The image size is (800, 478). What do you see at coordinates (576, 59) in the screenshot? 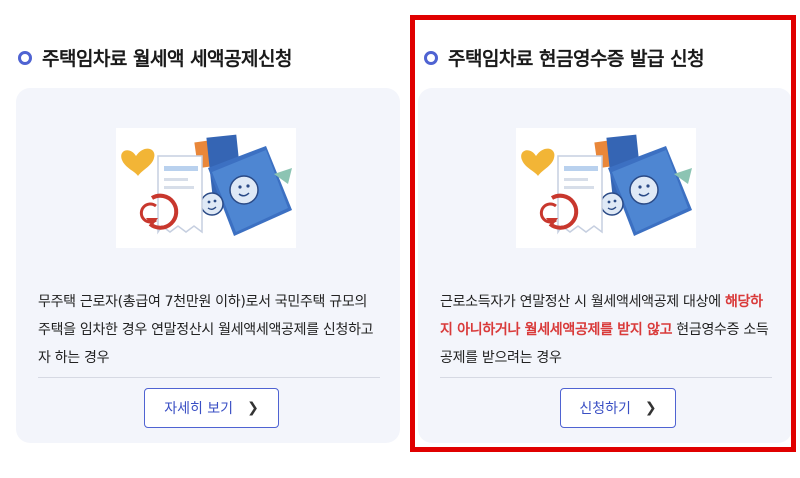
I see `section-title-text: 주택임차료 현금영수증 발급 신청` at bounding box center [576, 59].